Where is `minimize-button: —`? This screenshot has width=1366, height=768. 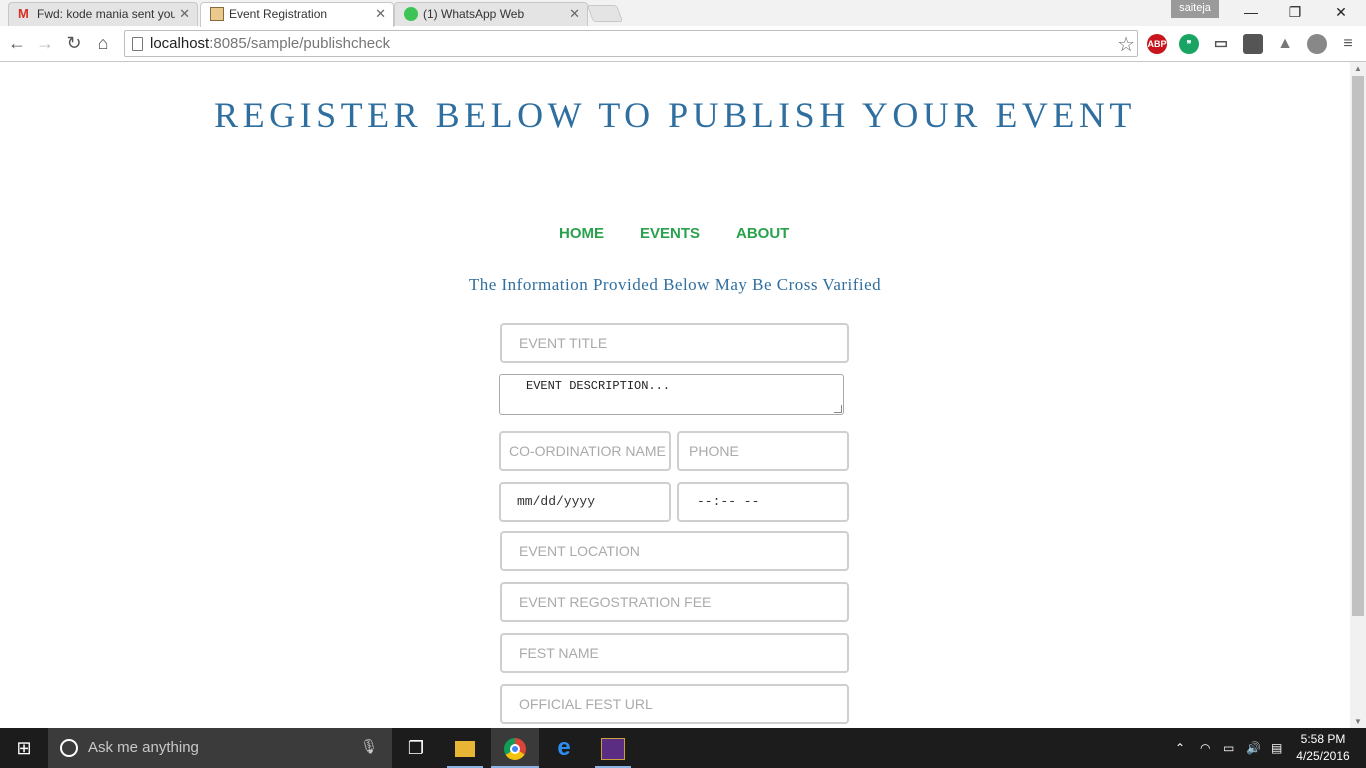 minimize-button: — is located at coordinates (1251, 12).